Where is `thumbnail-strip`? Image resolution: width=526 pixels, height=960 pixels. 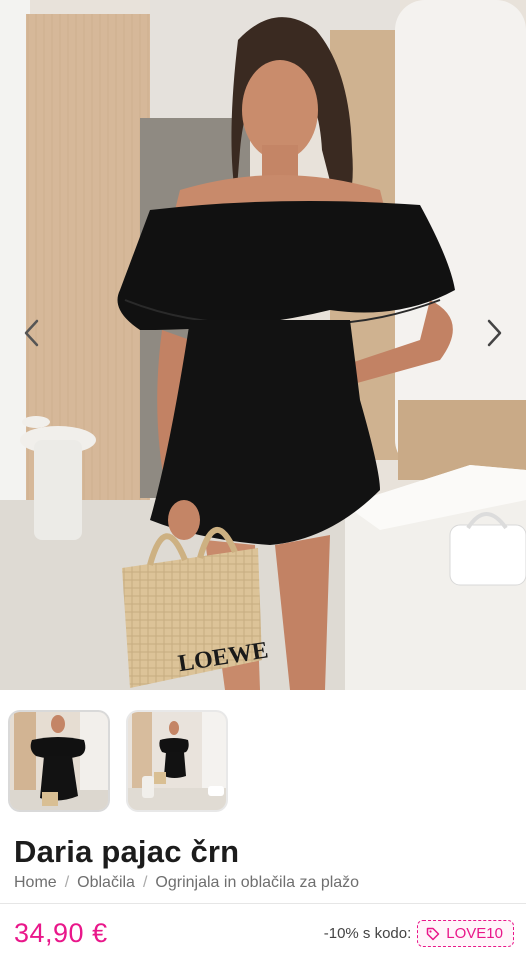 thumbnail-strip is located at coordinates (118, 761).